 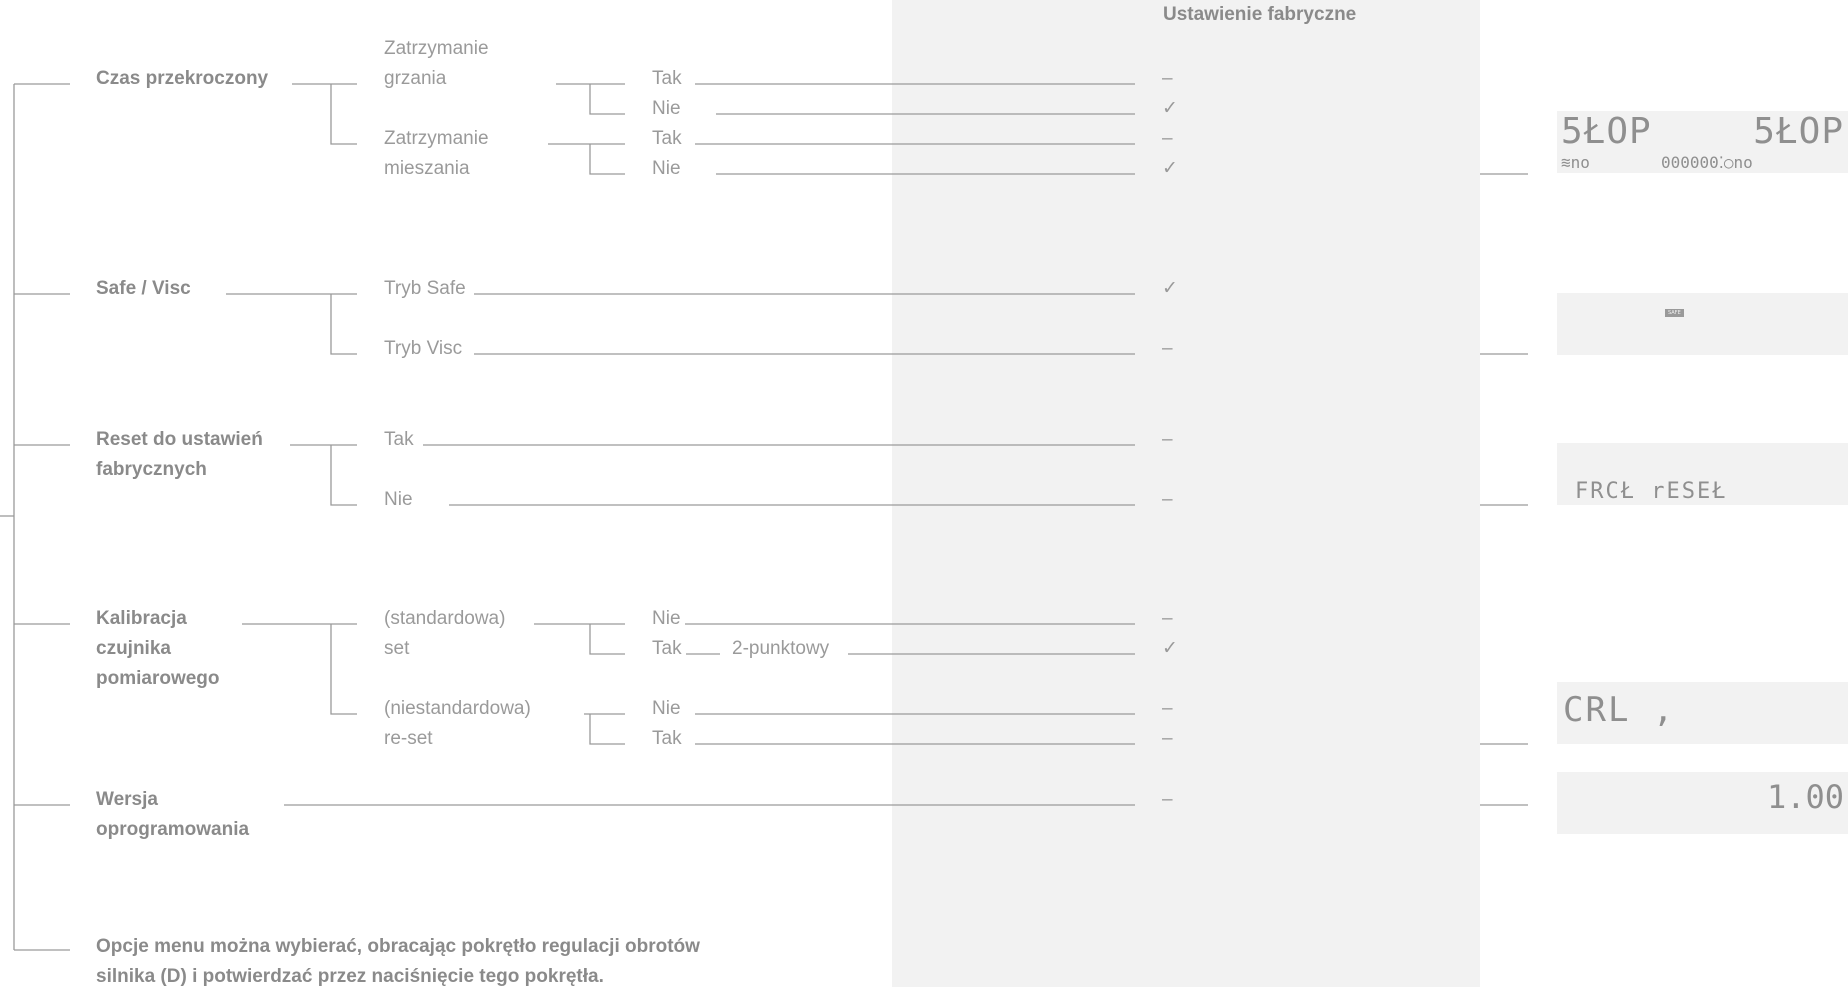 I want to click on safe-visc-title: Safe / Visc, so click(x=143, y=288).